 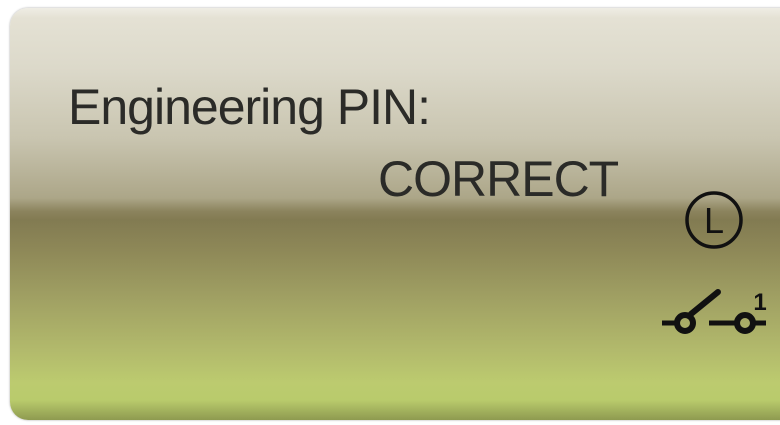 I want to click on switch-icon: 1, so click(x=714, y=311).